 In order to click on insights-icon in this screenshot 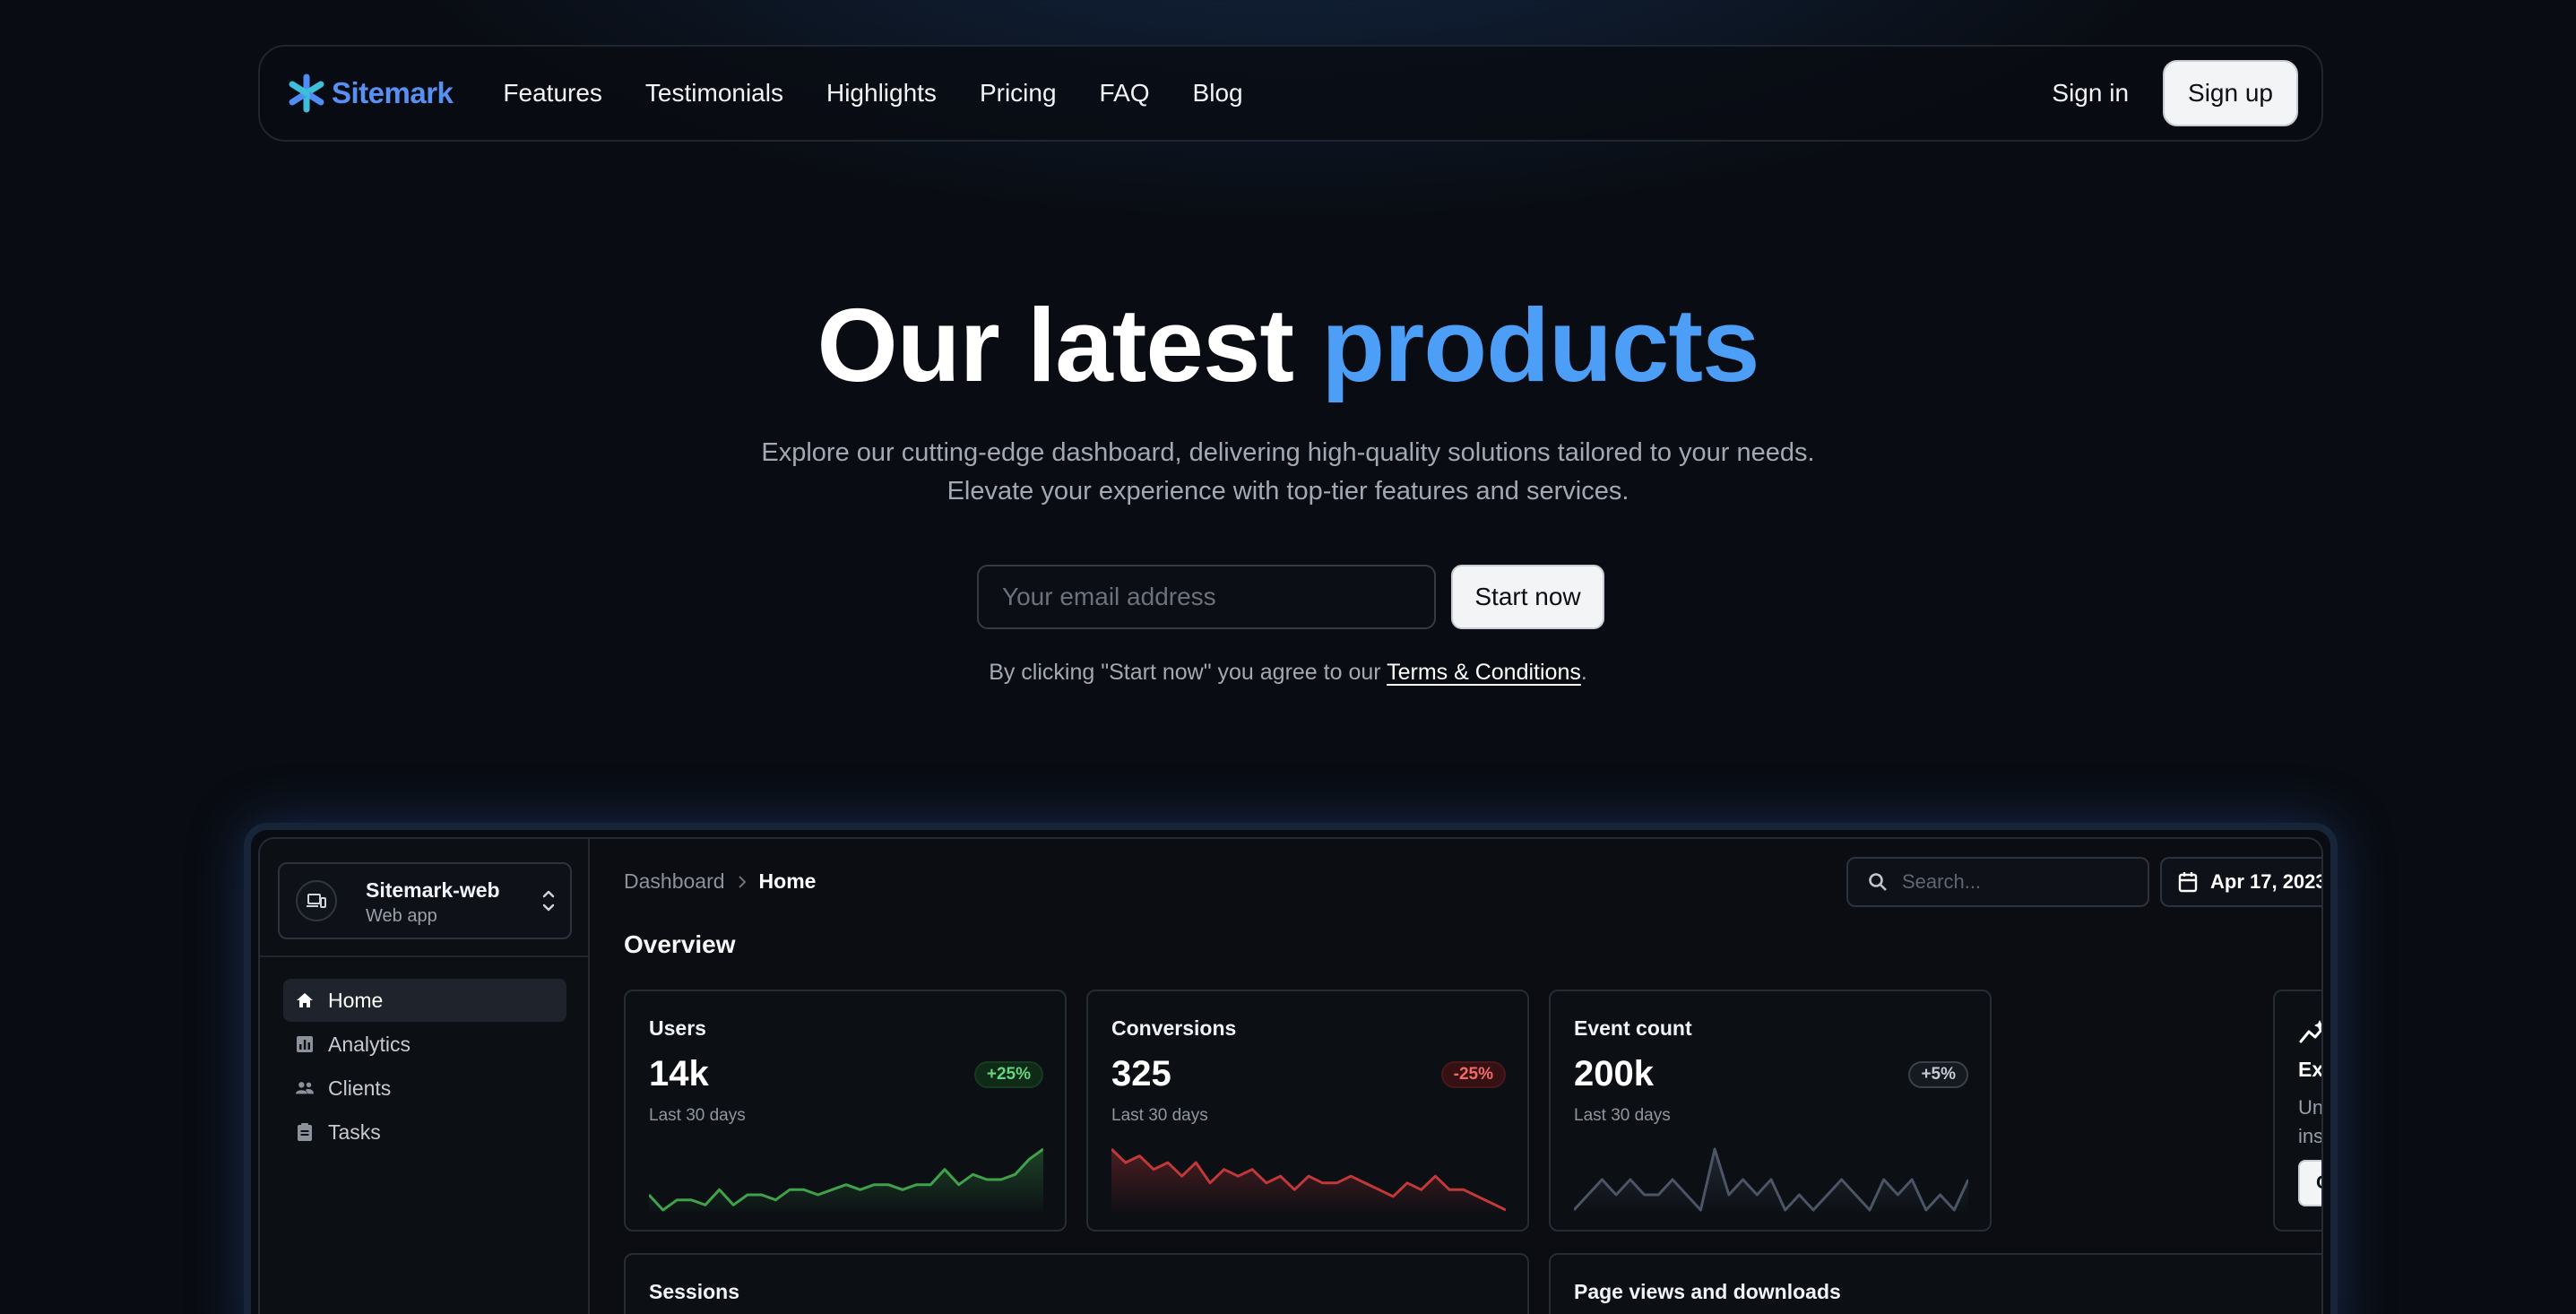, I will do `click(2310, 1031)`.